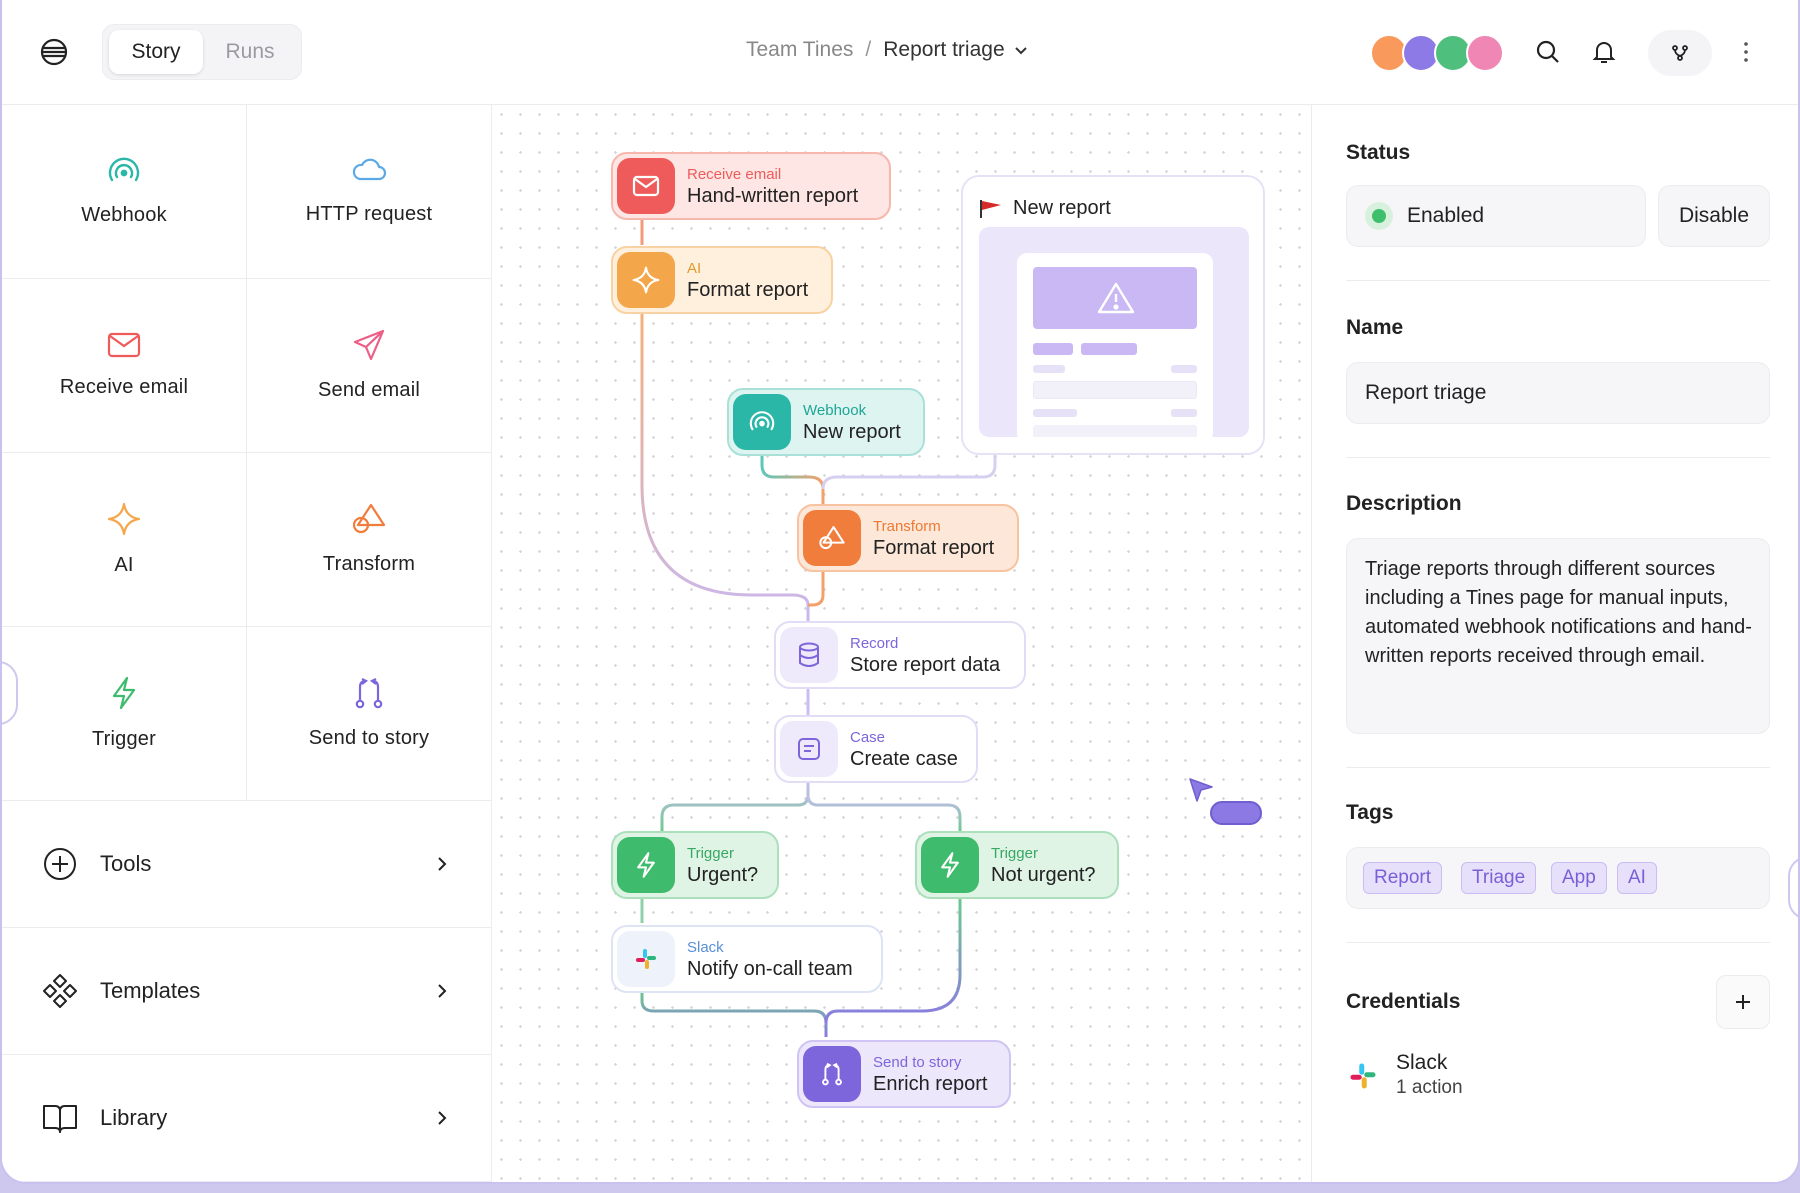 The width and height of the screenshot is (1800, 1193). Describe the element at coordinates (369, 345) in the screenshot. I see `send-icon` at that location.